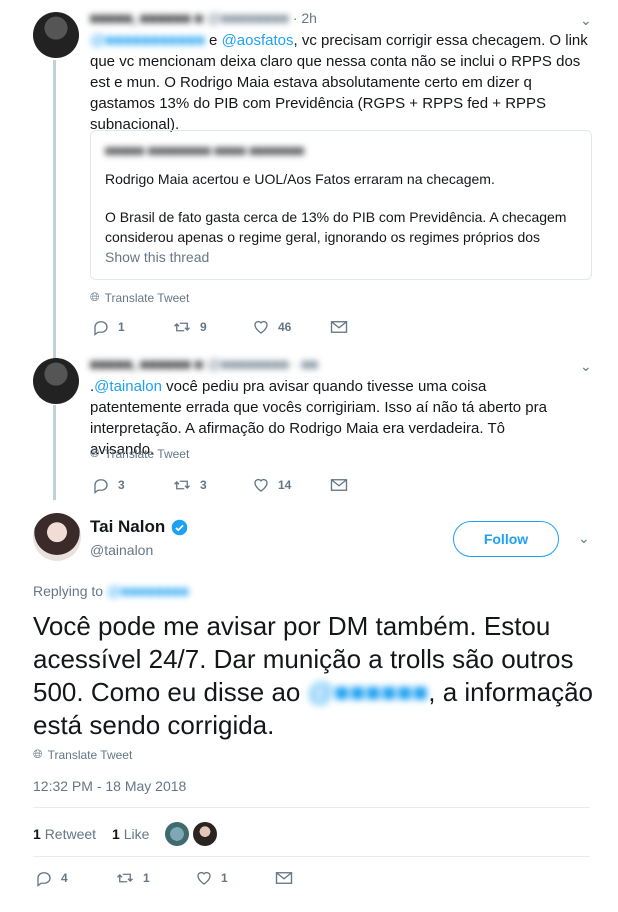  Describe the element at coordinates (130, 834) in the screenshot. I see `like-stat: 1 Like` at that location.